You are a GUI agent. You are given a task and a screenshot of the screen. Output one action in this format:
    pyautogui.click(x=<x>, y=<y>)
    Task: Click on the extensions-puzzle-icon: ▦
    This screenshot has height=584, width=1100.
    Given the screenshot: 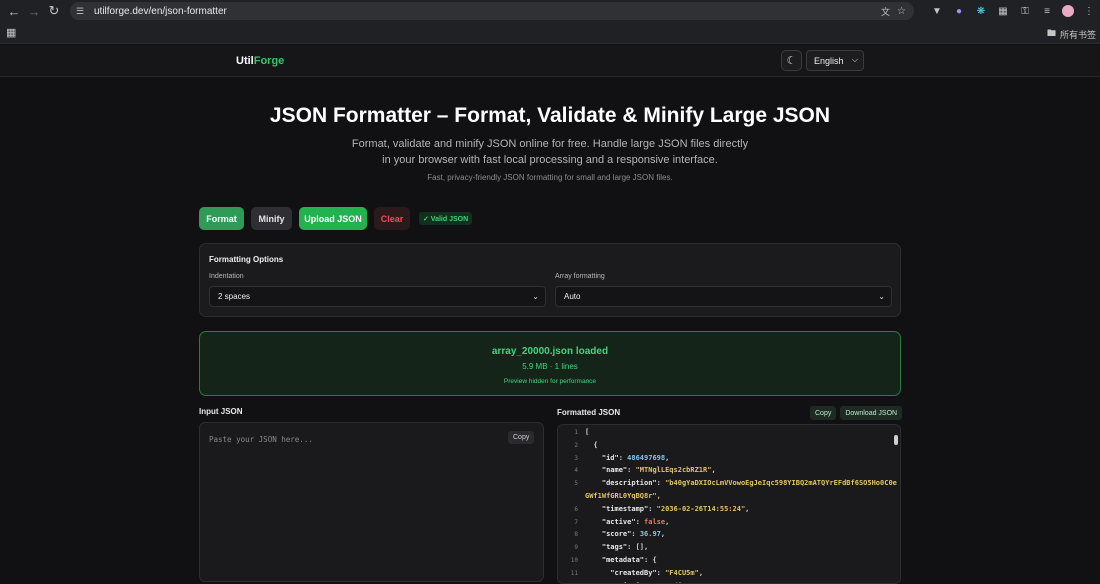 What is the action you would take?
    pyautogui.click(x=1003, y=11)
    